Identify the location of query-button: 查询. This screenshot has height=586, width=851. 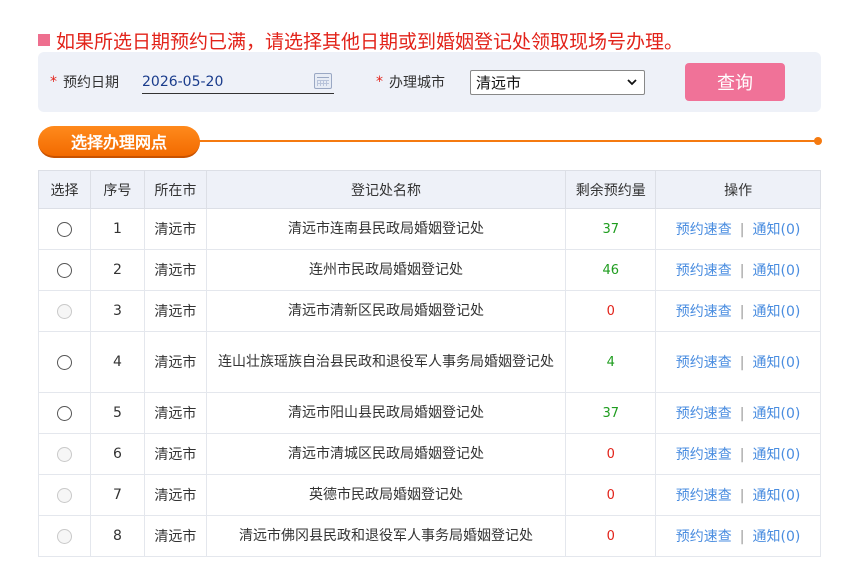
(735, 82).